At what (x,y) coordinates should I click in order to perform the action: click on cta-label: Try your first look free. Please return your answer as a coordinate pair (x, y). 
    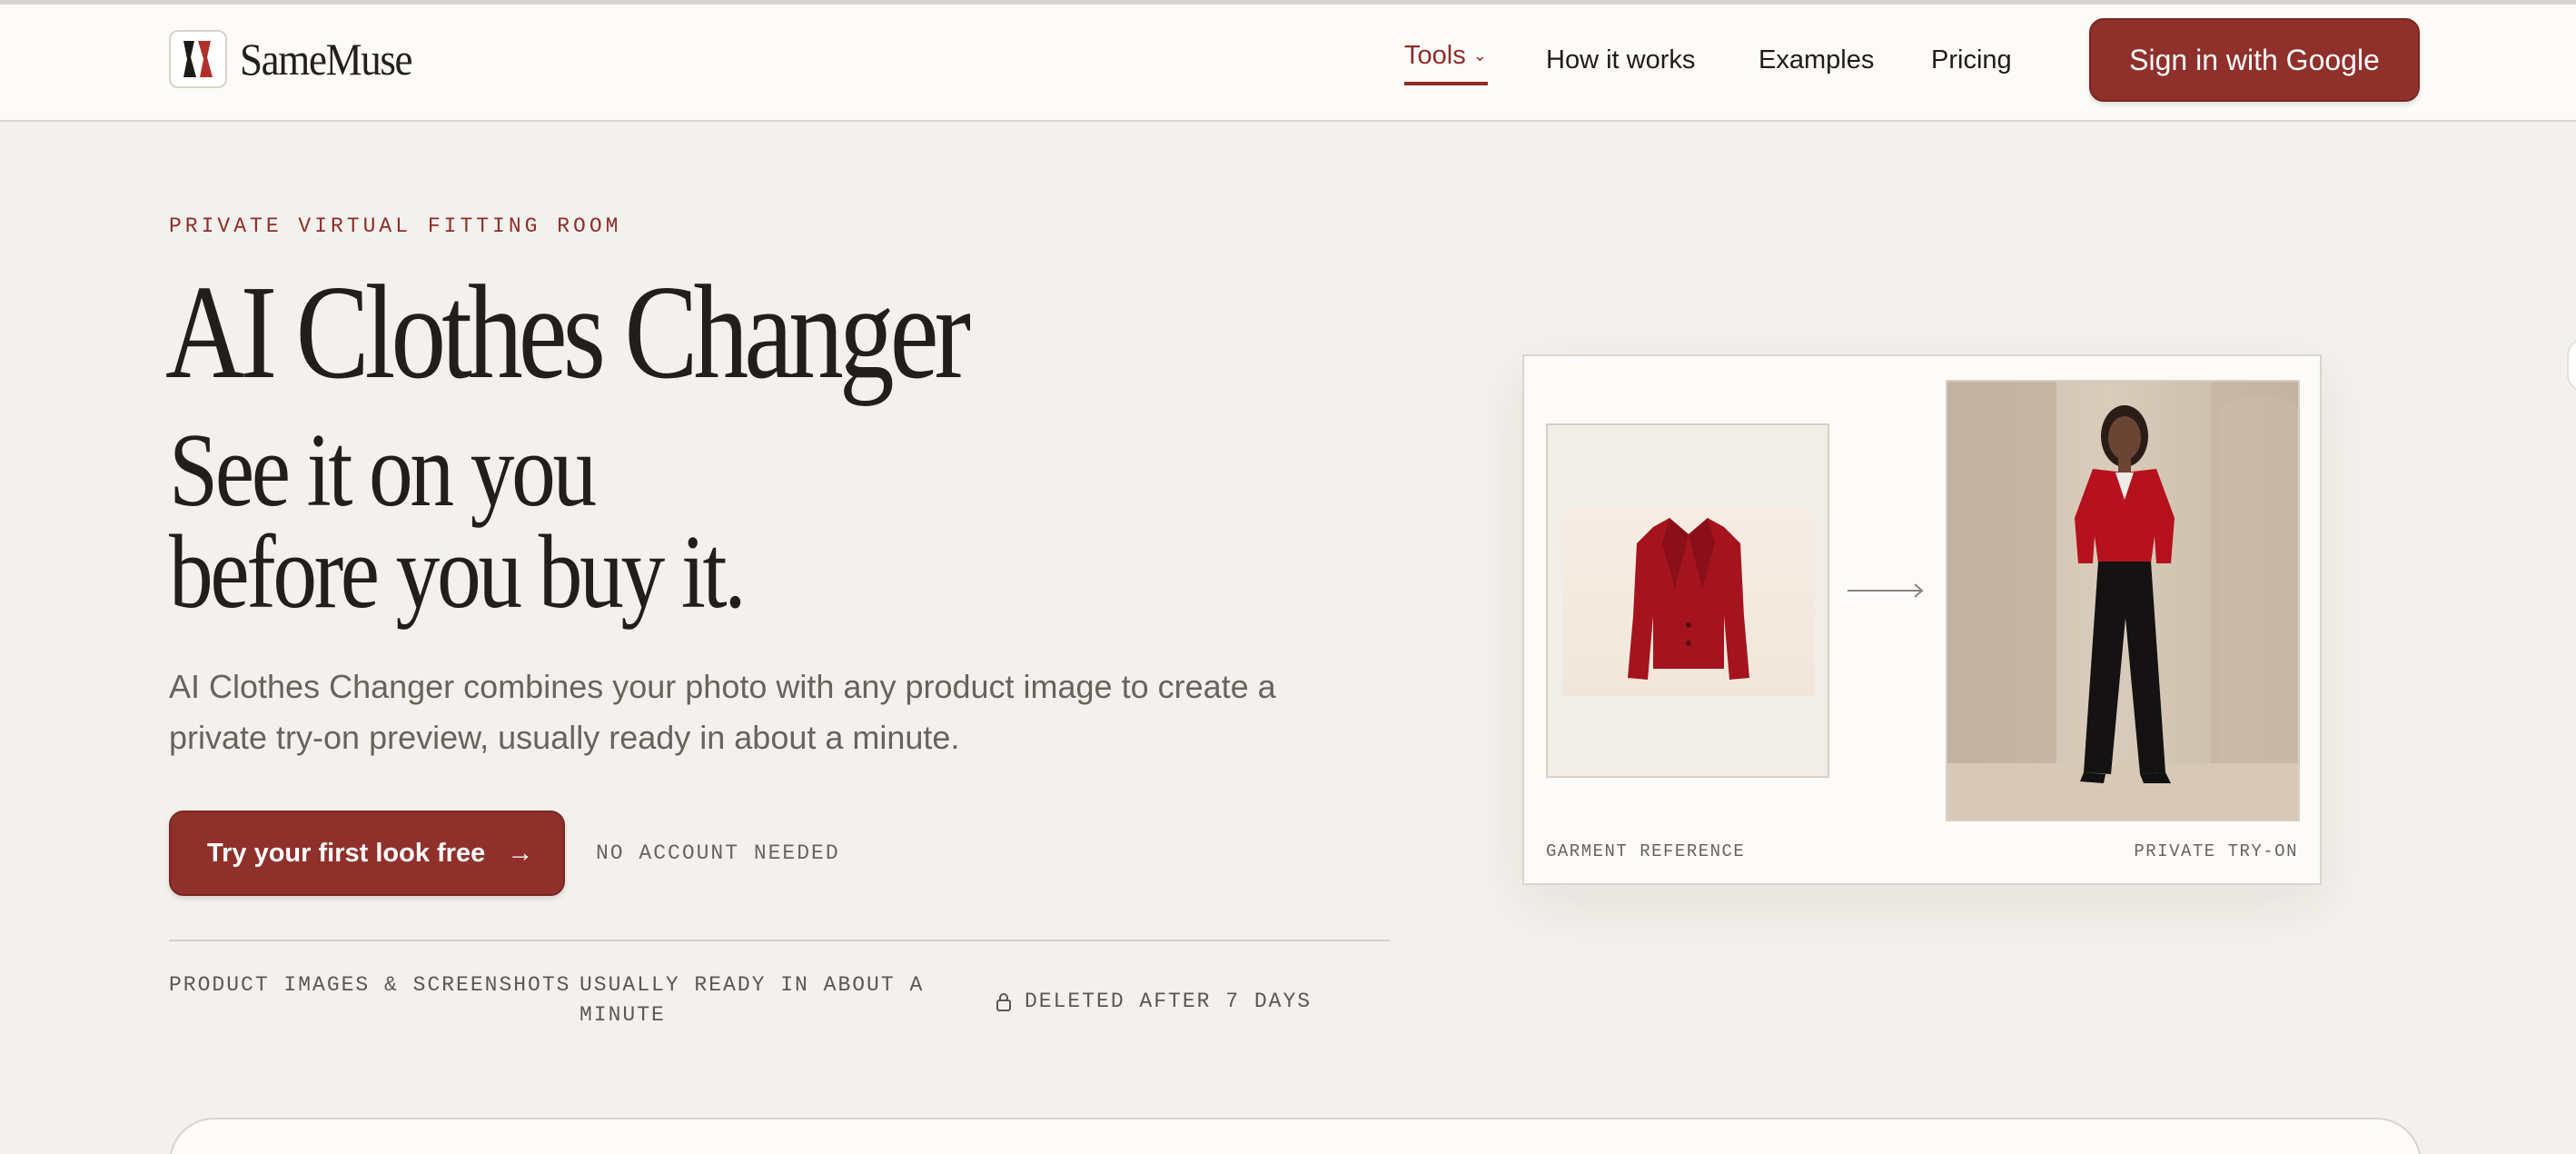
    Looking at the image, I should click on (346, 853).